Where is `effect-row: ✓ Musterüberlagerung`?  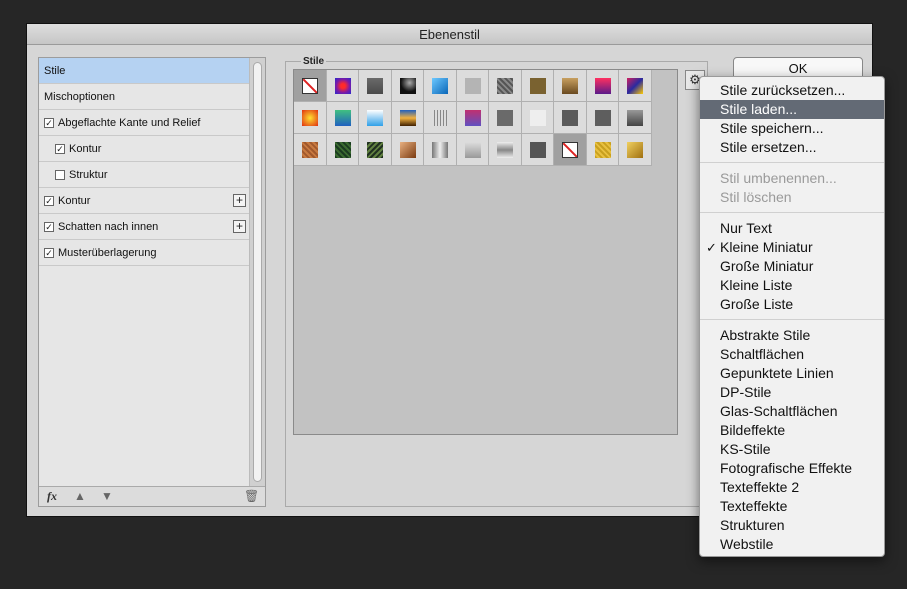 effect-row: ✓ Musterüberlagerung is located at coordinates (144, 253).